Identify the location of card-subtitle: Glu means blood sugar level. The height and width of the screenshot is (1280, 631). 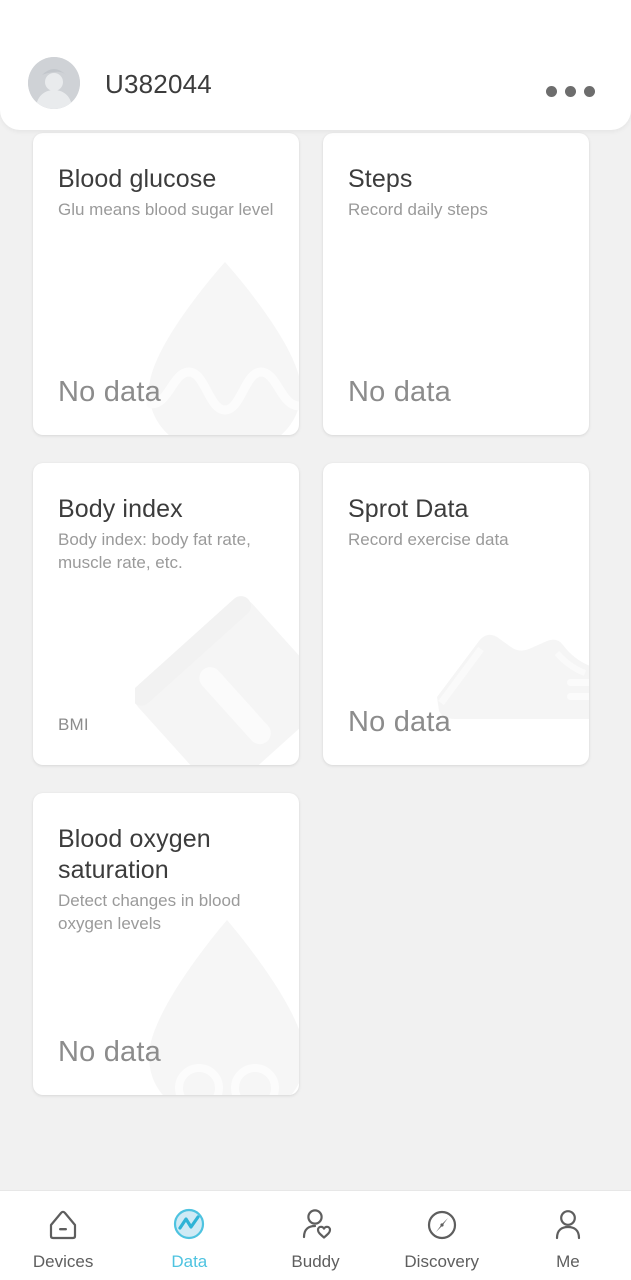
(166, 209).